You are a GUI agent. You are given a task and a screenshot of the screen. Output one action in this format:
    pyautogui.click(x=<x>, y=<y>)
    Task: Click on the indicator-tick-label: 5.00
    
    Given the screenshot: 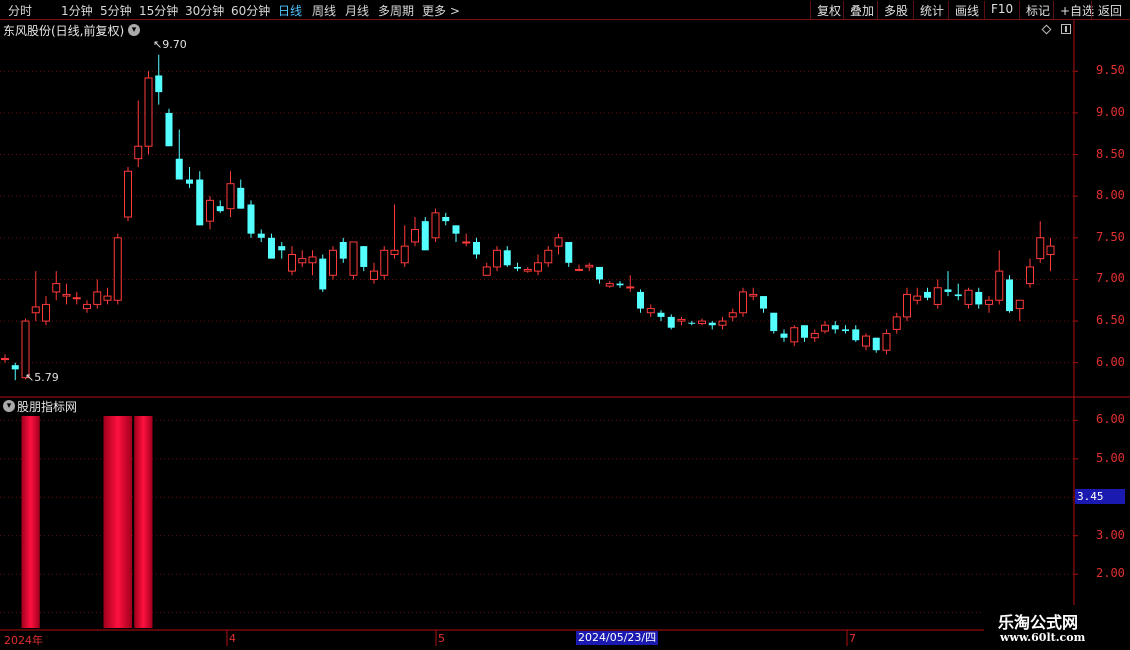 What is the action you would take?
    pyautogui.click(x=1110, y=457)
    